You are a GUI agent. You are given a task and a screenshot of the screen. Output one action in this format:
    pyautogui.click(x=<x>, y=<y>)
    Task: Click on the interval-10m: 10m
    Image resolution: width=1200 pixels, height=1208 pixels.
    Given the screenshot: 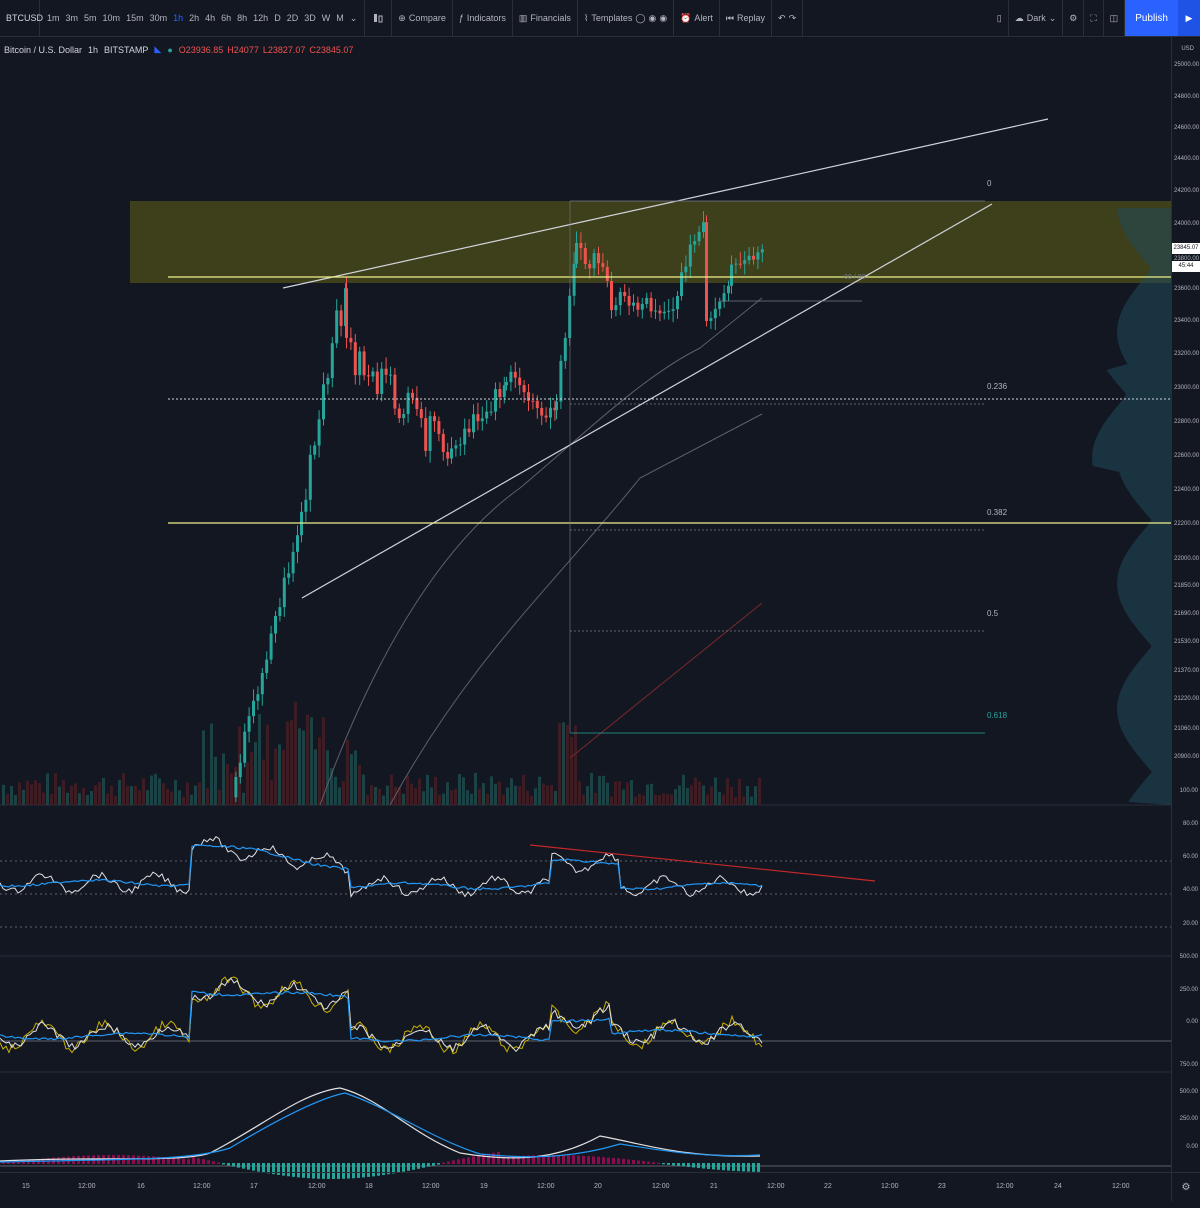 What is the action you would take?
    pyautogui.click(x=112, y=18)
    